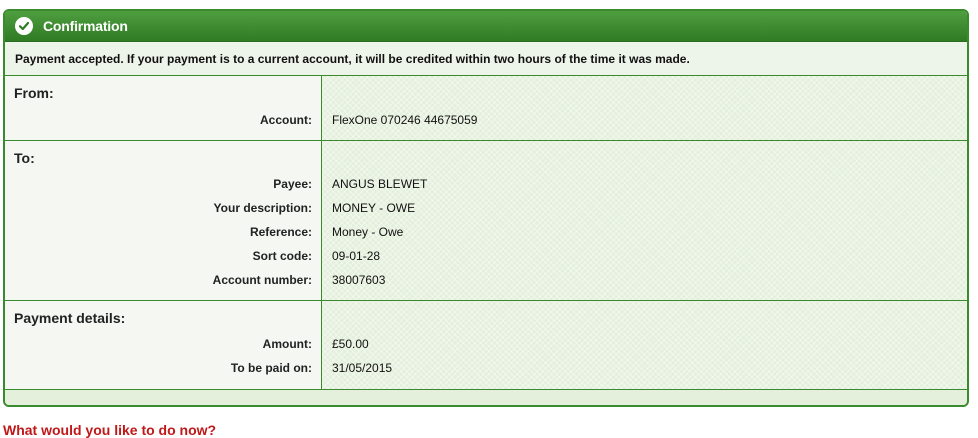 The width and height of the screenshot is (978, 438). I want to click on panel-footer, so click(486, 397).